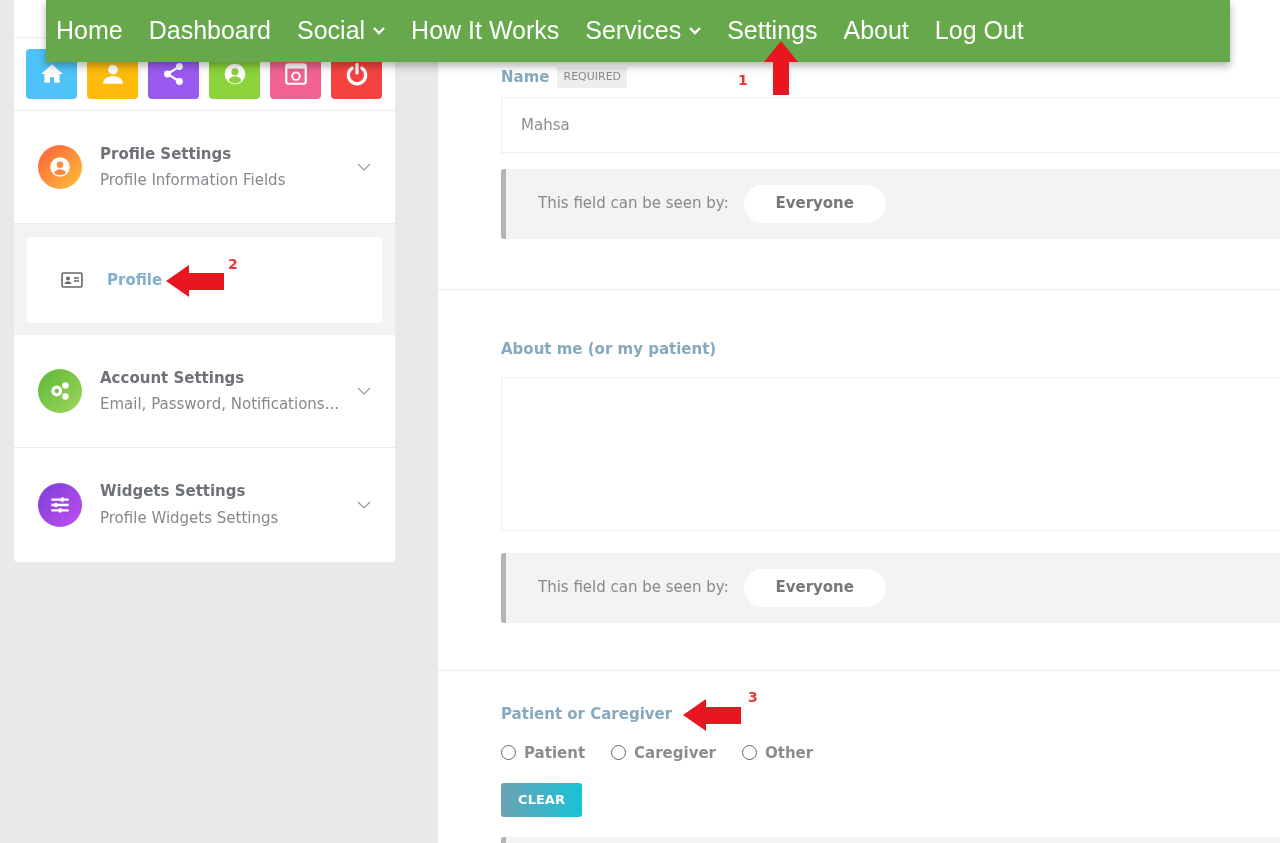 The image size is (1280, 843). Describe the element at coordinates (295, 74) in the screenshot. I see `window-icon` at that location.